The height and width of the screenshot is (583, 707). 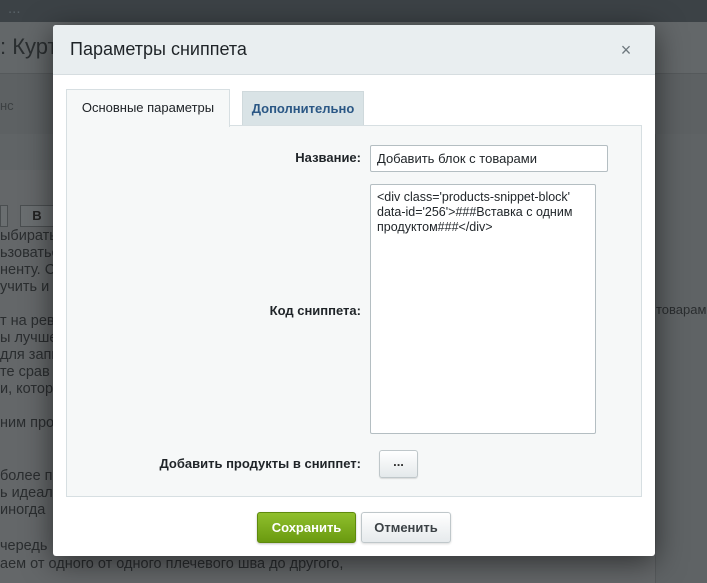 I want to click on cancel-button: Отменить, so click(x=406, y=527).